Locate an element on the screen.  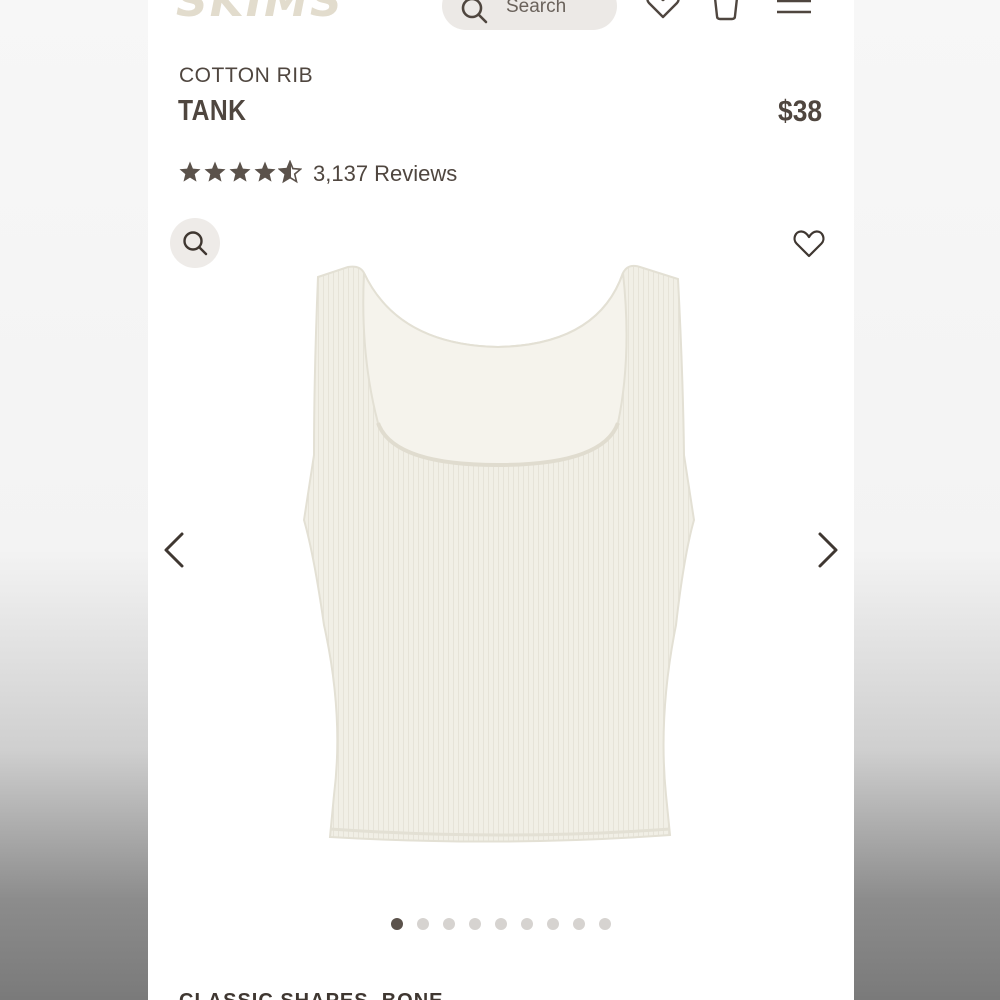
chevron-left-icon is located at coordinates (174, 550).